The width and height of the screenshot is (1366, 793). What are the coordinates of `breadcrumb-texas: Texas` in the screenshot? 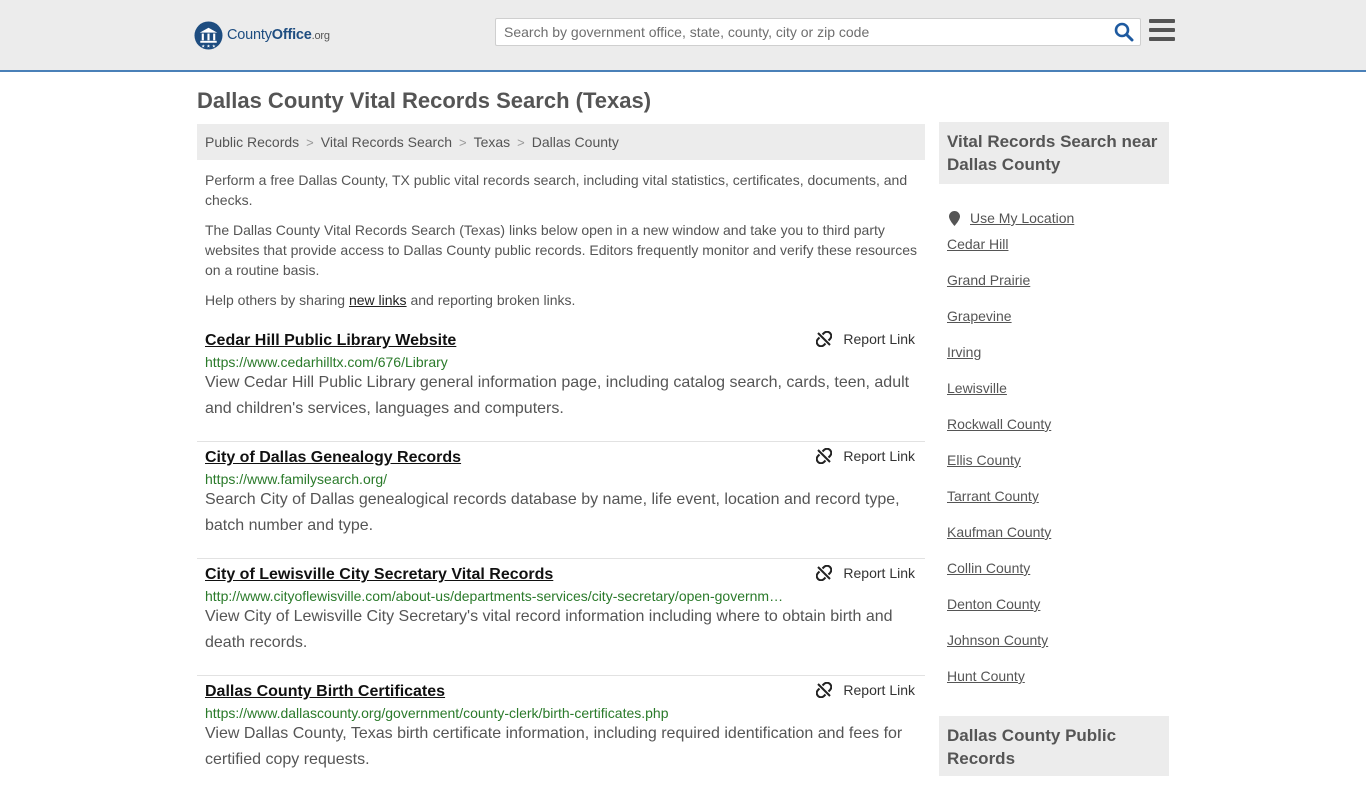 It's located at (492, 142).